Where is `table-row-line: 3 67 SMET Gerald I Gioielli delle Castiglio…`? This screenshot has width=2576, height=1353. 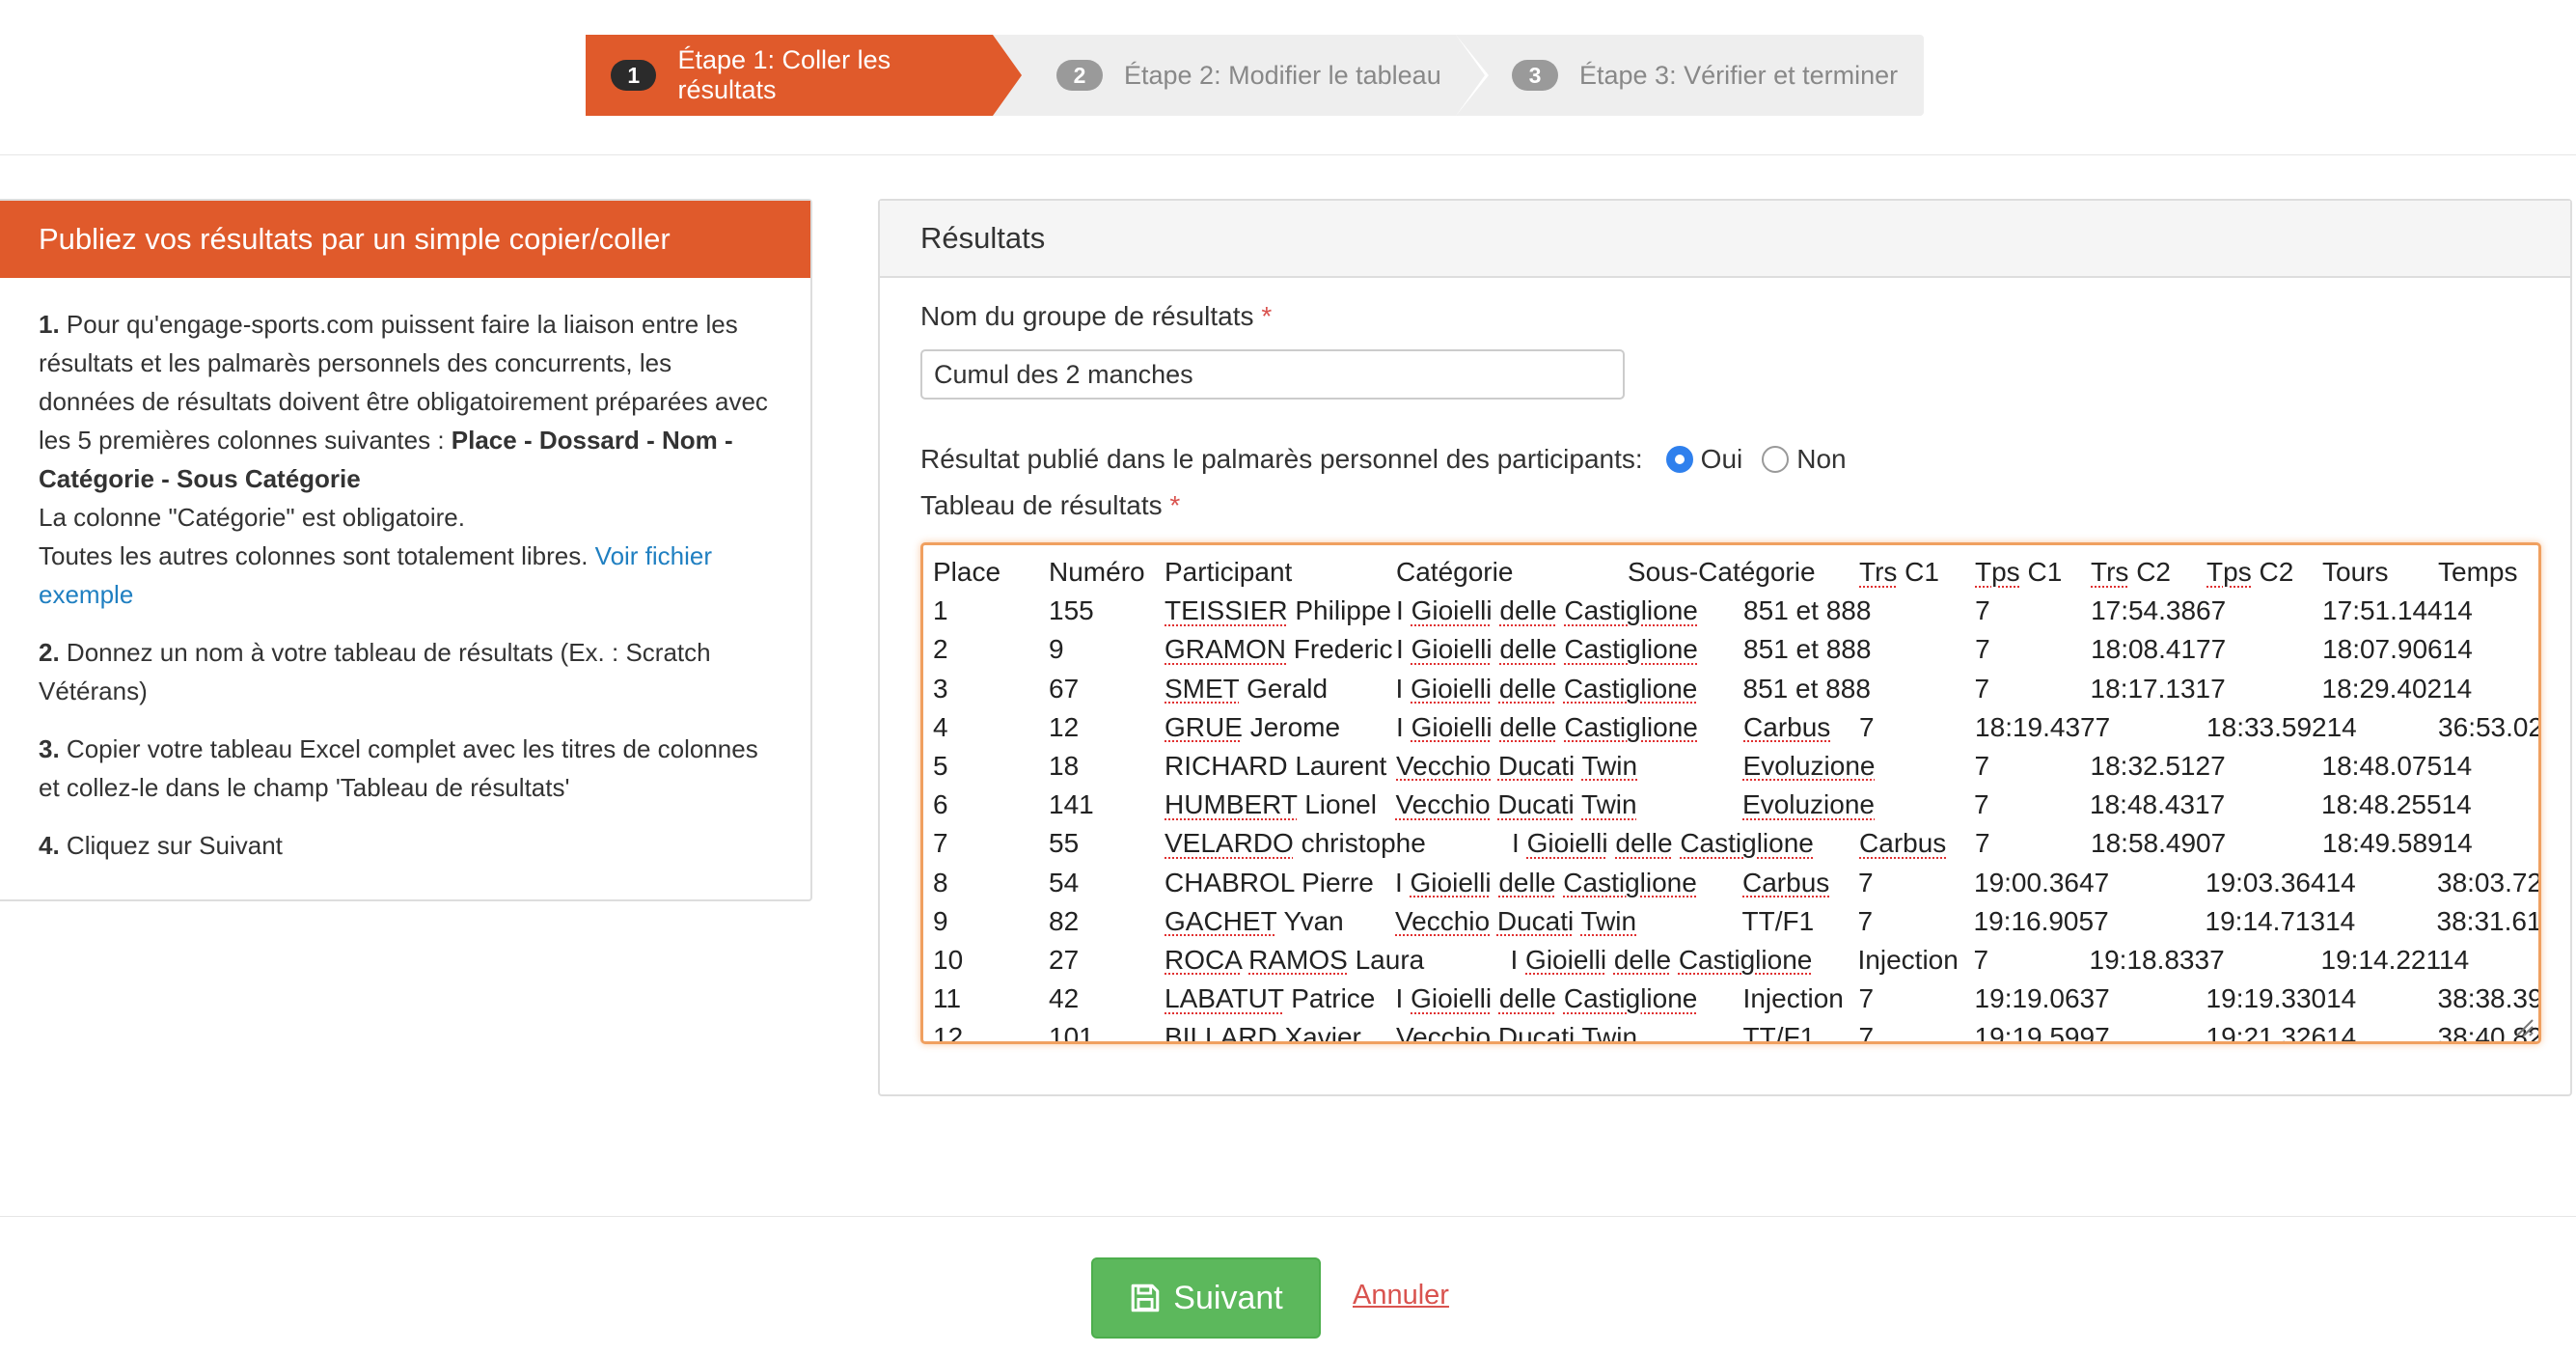
table-row-line: 3 67 SMET Gerald I Gioielli delle Castiglio… is located at coordinates (1703, 688).